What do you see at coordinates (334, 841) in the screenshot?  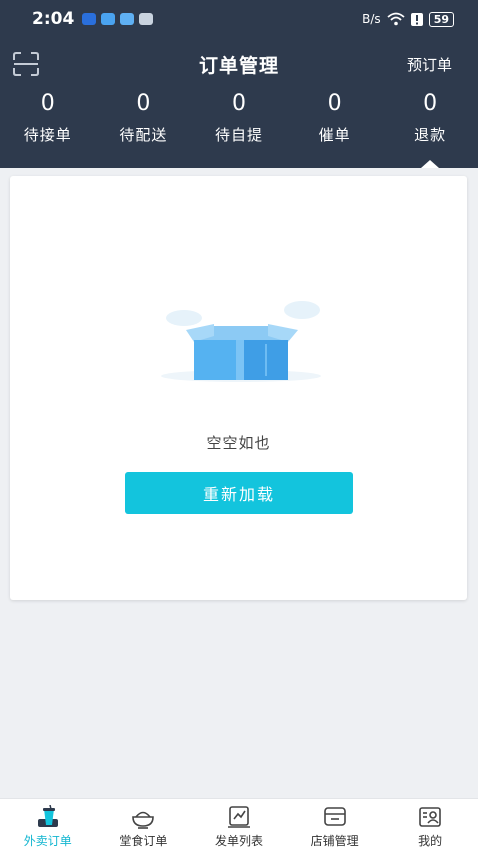 I see `nav-label: 店铺管理` at bounding box center [334, 841].